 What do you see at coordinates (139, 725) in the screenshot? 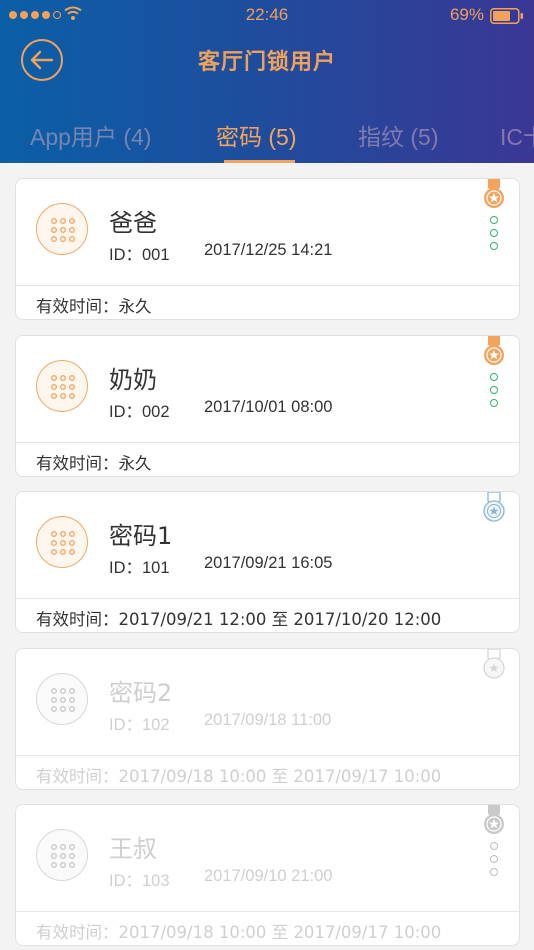
I see `user-id: ID：102` at bounding box center [139, 725].